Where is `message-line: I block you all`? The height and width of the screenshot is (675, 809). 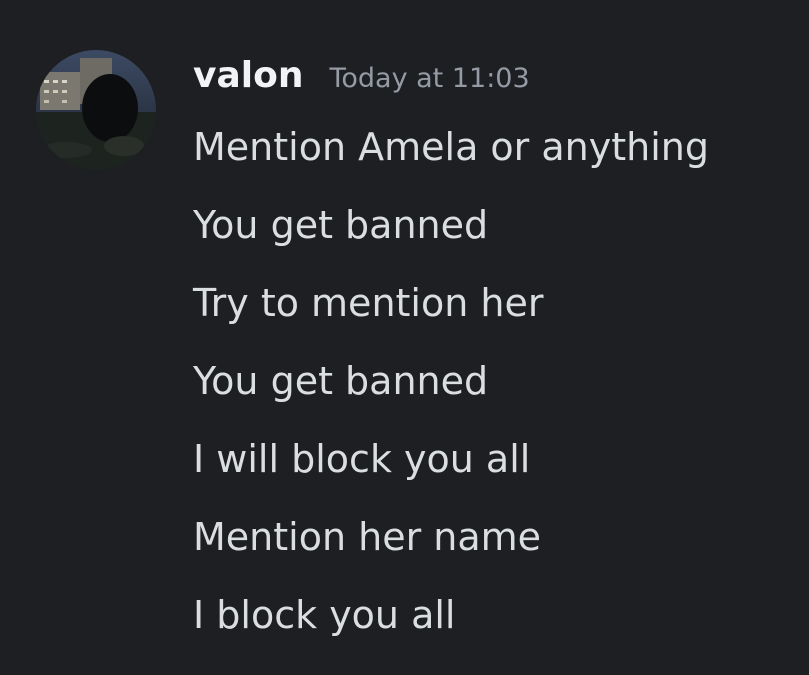
message-line: I block you all is located at coordinates (324, 615).